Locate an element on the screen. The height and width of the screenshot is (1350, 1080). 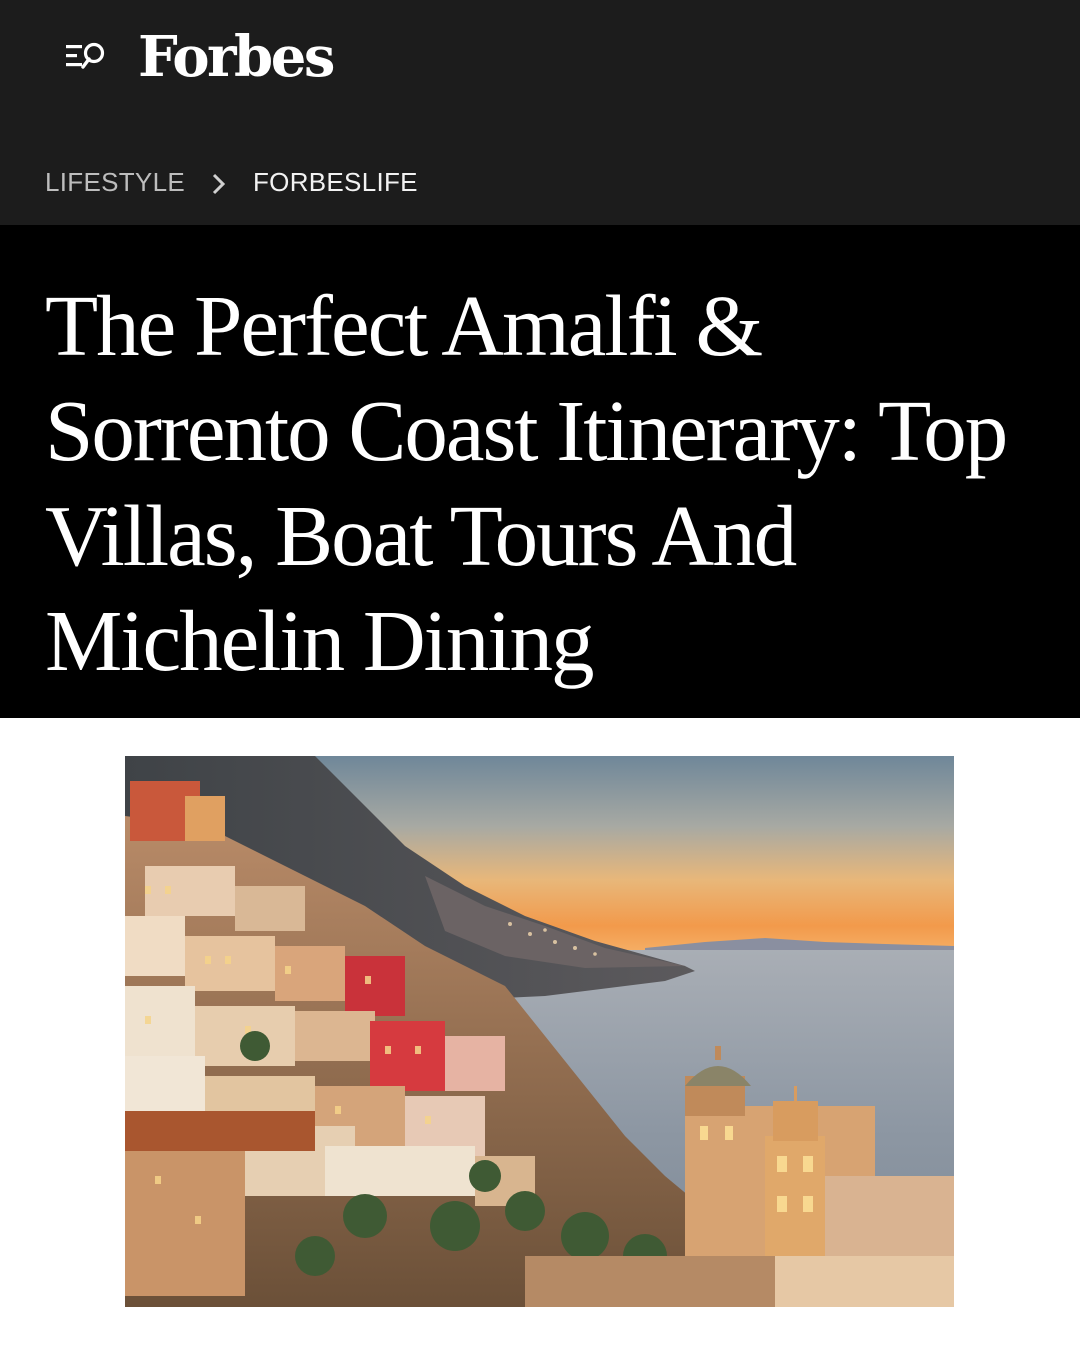
breadcrumb: LIFESTYLE FORBESLIFE is located at coordinates (231, 182).